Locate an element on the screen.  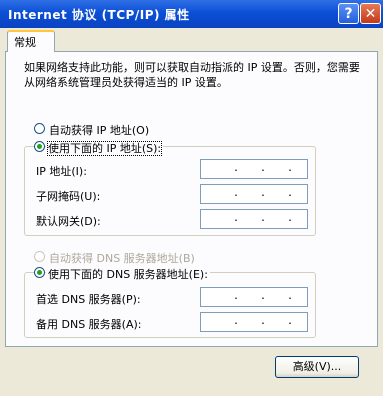
radio-manual-dns is located at coordinates (39, 272).